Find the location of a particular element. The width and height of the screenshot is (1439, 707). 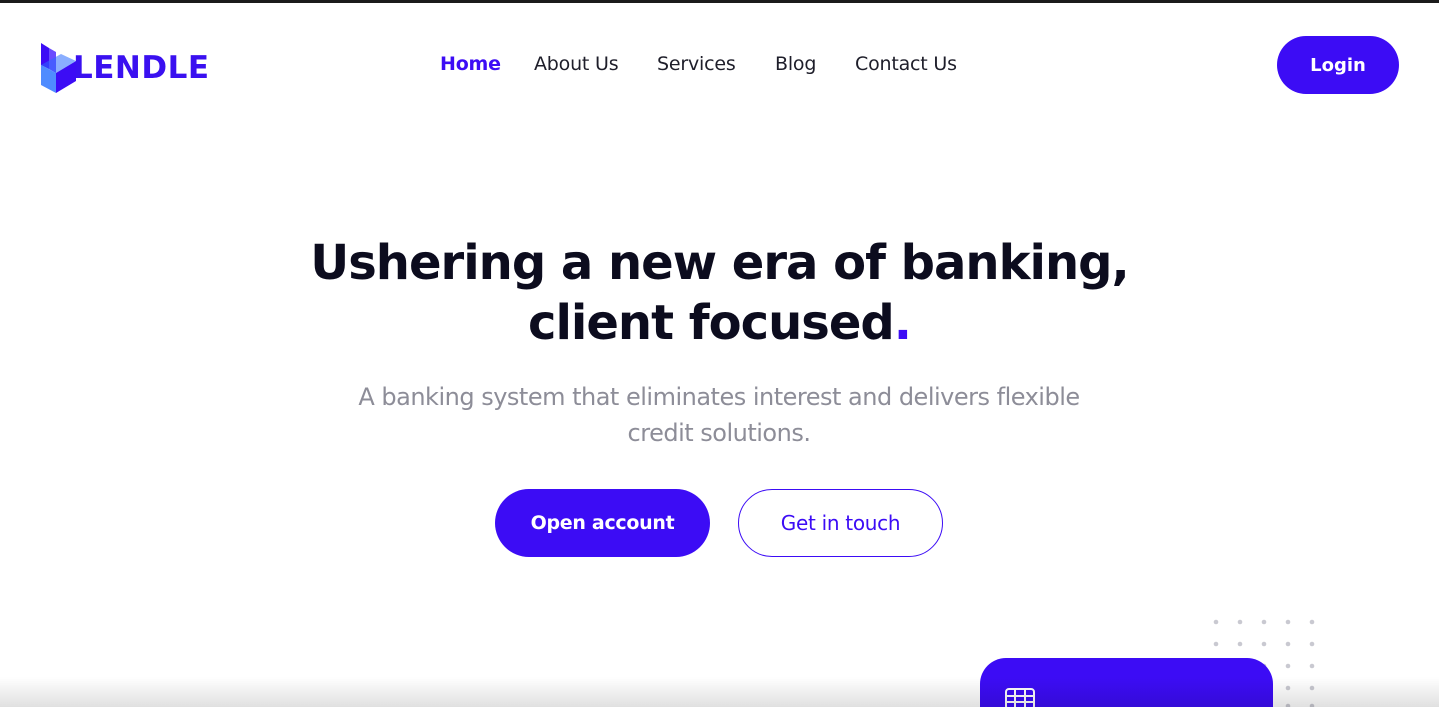

brand-name: LENDLE is located at coordinates (141, 67).